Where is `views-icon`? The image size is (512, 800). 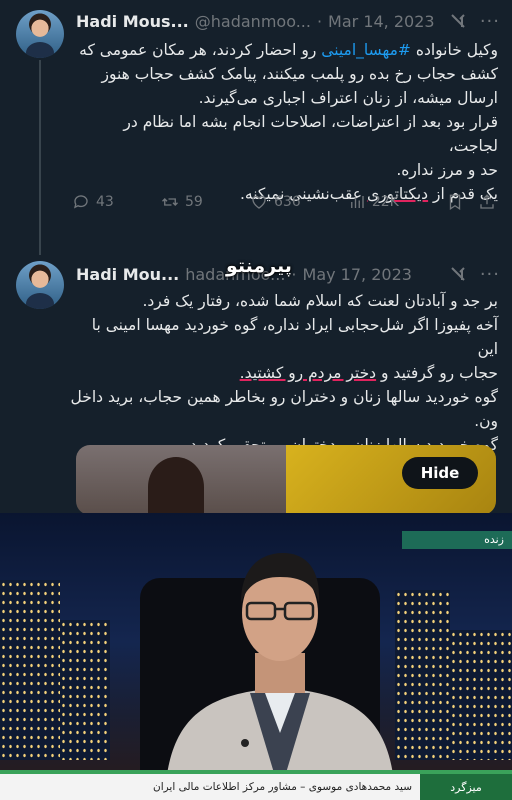
views-icon is located at coordinates (357, 202).